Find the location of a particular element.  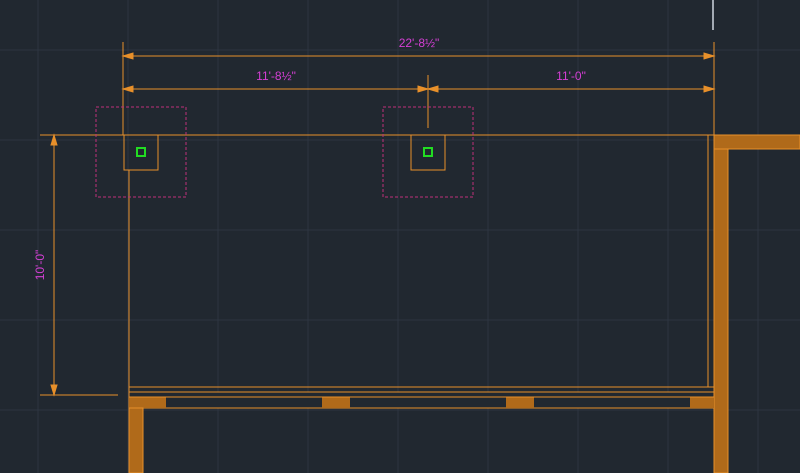

right-span-dimension is located at coordinates (571, 89).